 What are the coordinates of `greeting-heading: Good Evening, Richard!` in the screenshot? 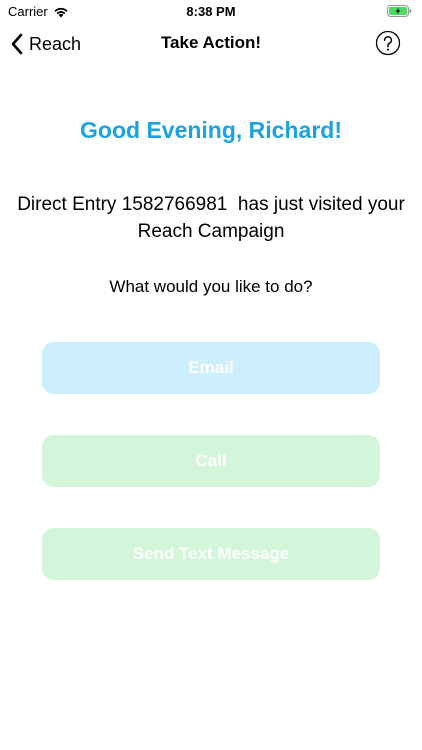 It's located at (211, 130).